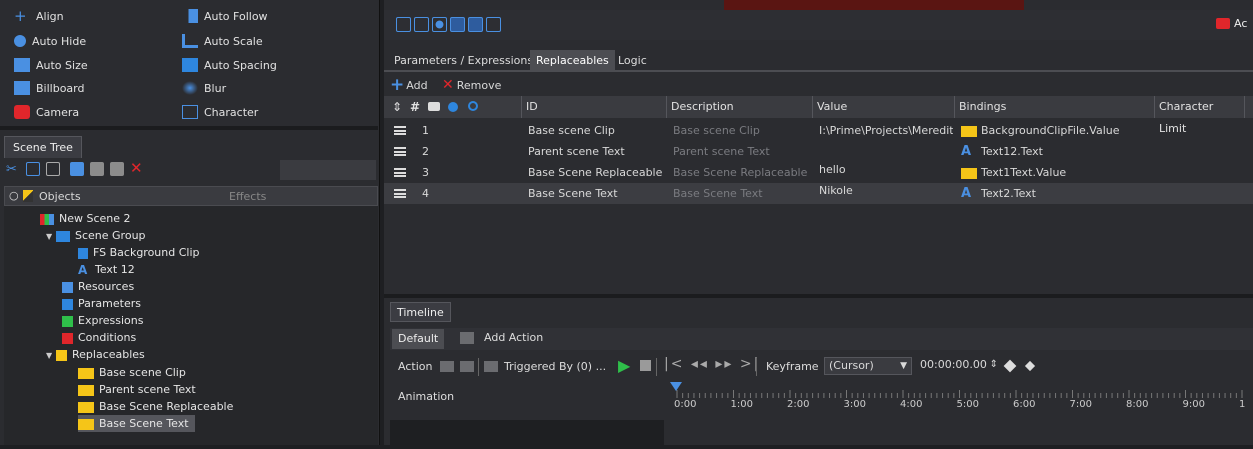  I want to click on select-icon, so click(403, 24).